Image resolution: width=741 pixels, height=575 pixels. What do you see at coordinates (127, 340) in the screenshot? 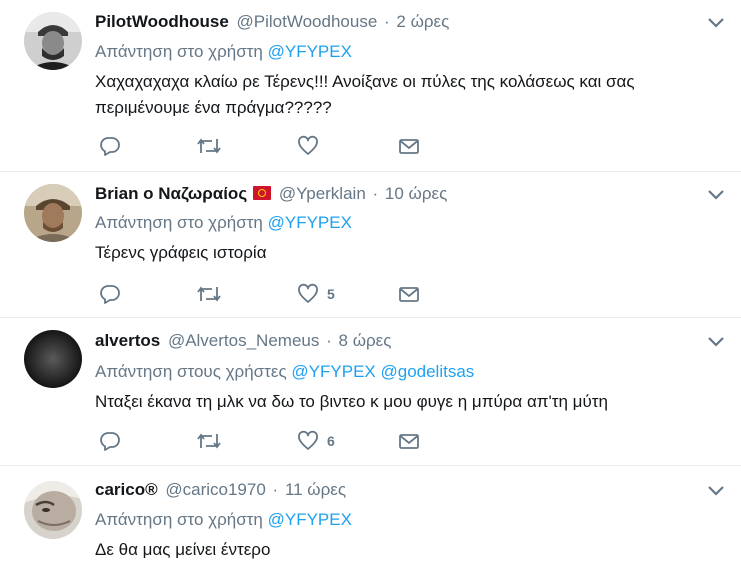
I see `user-name: alvertos` at bounding box center [127, 340].